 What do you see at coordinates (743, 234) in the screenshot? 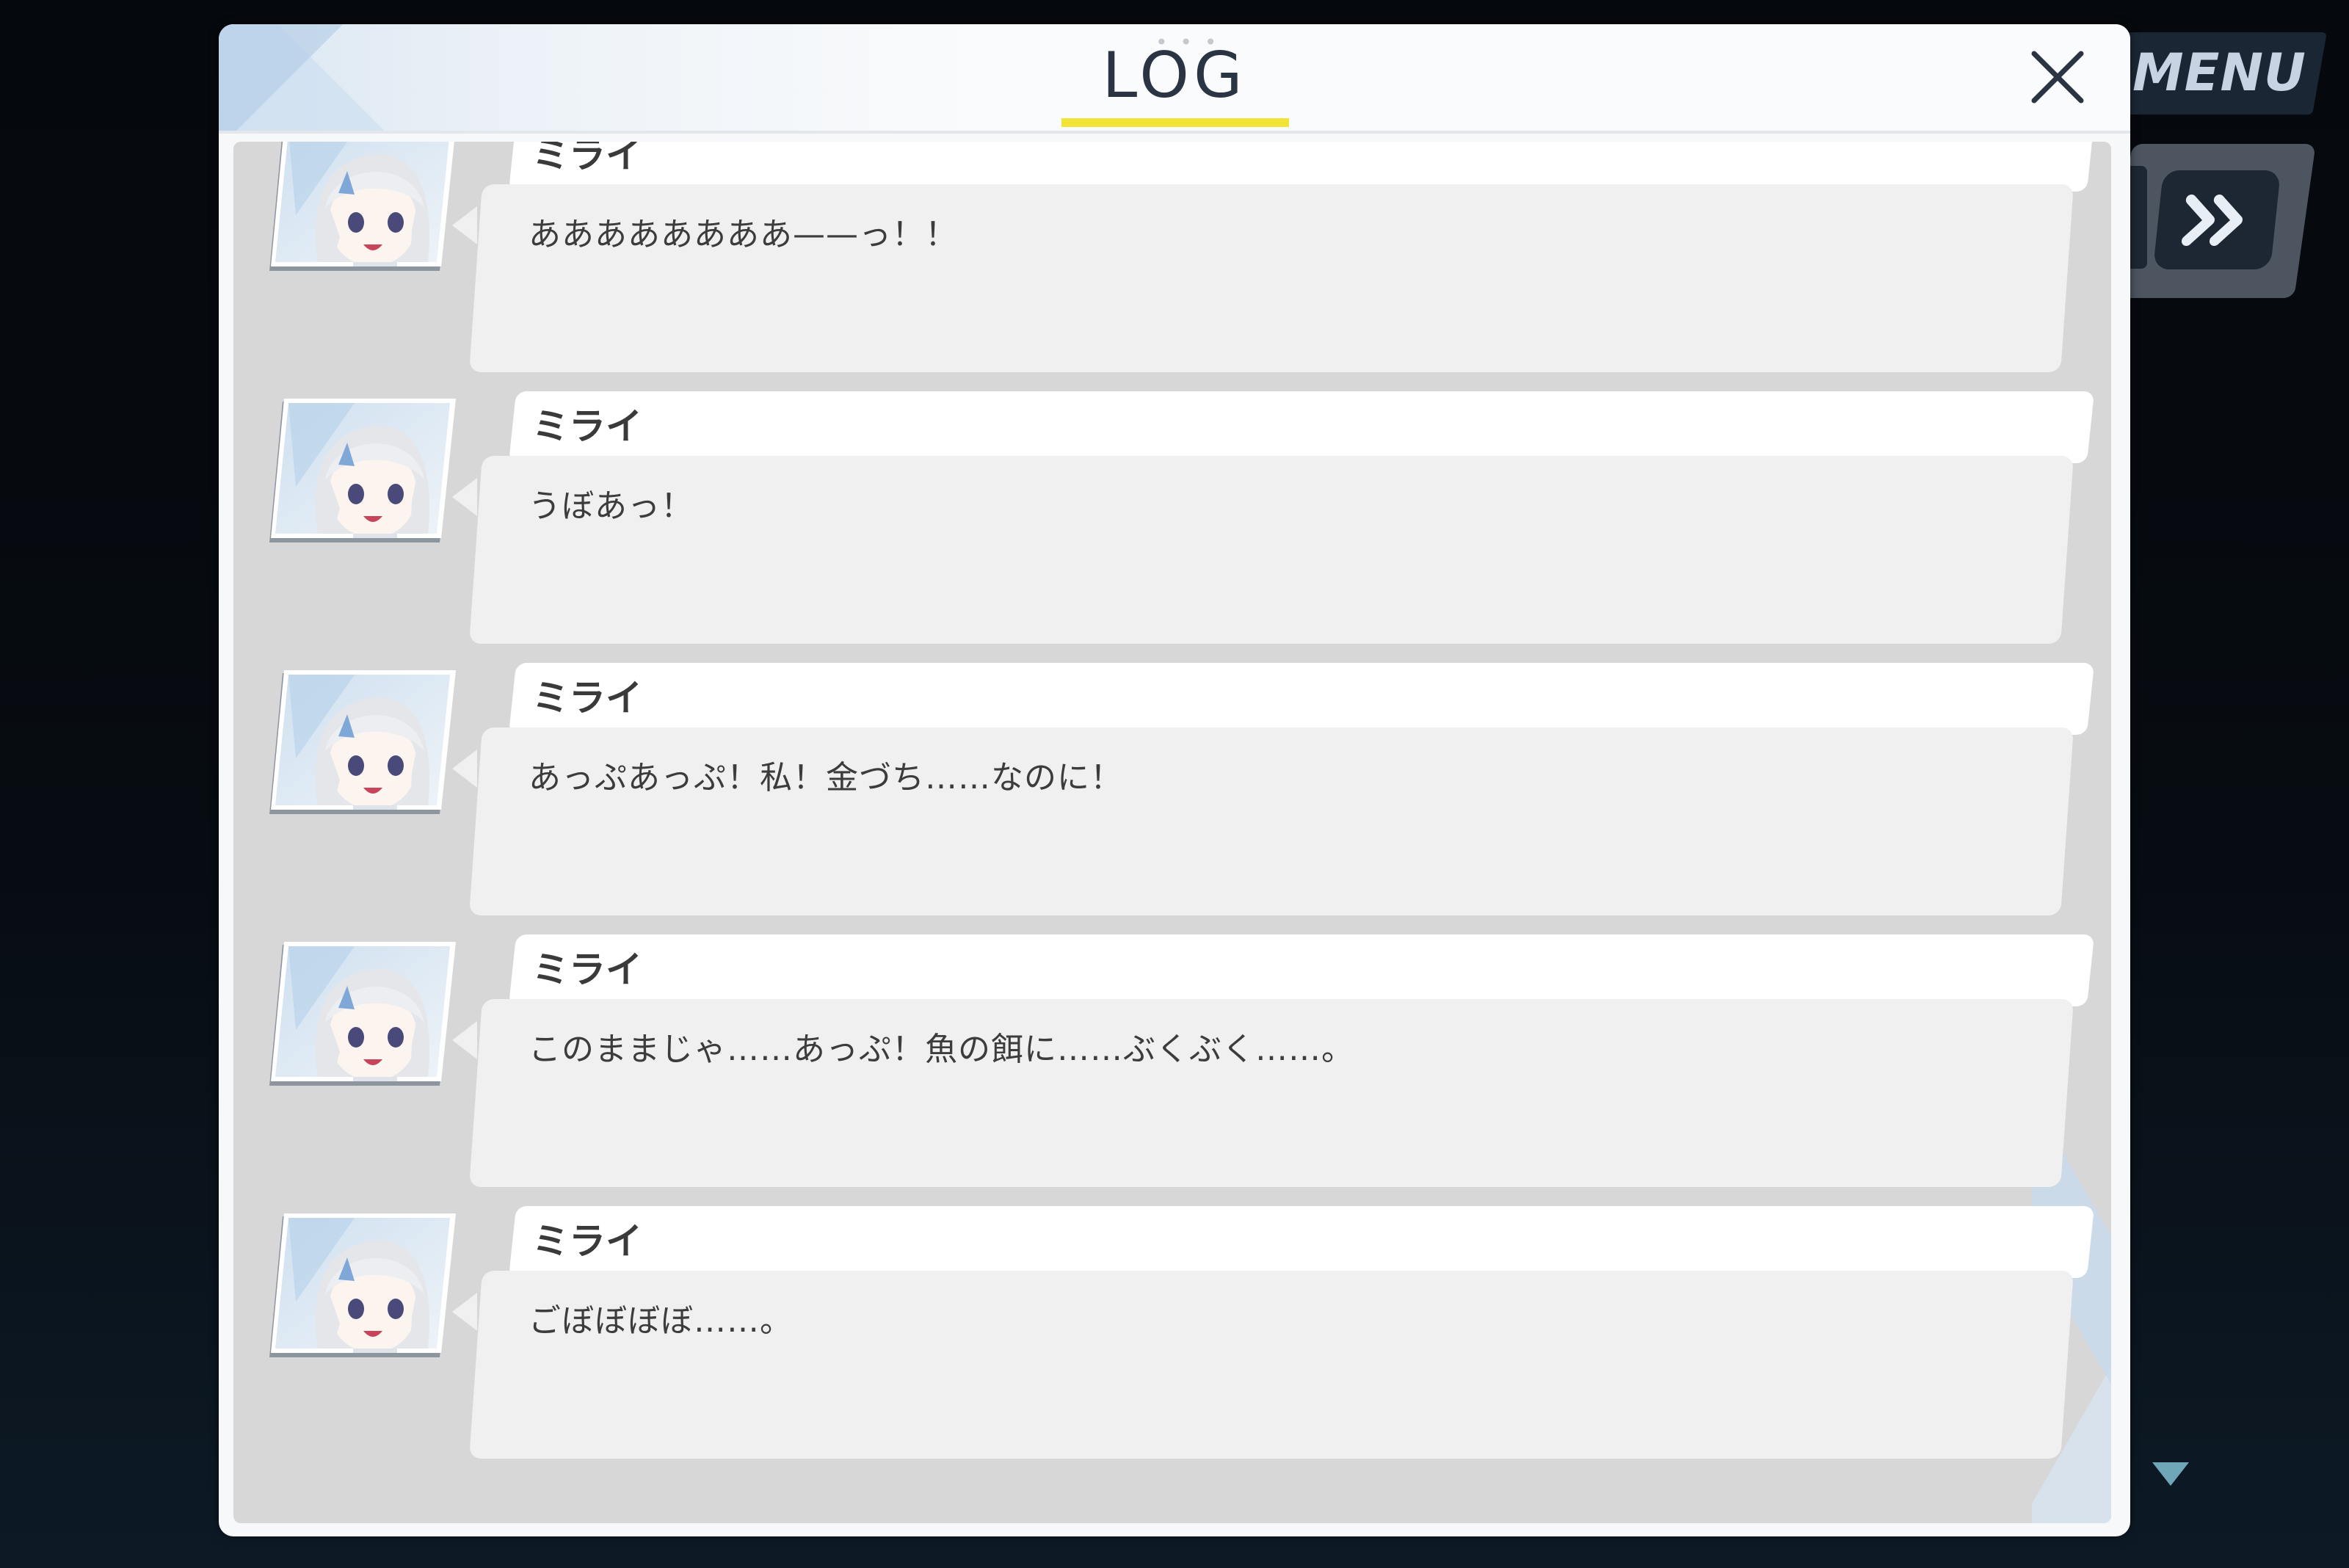
I see `dialogue-text: ああああああああ——っ！！` at bounding box center [743, 234].